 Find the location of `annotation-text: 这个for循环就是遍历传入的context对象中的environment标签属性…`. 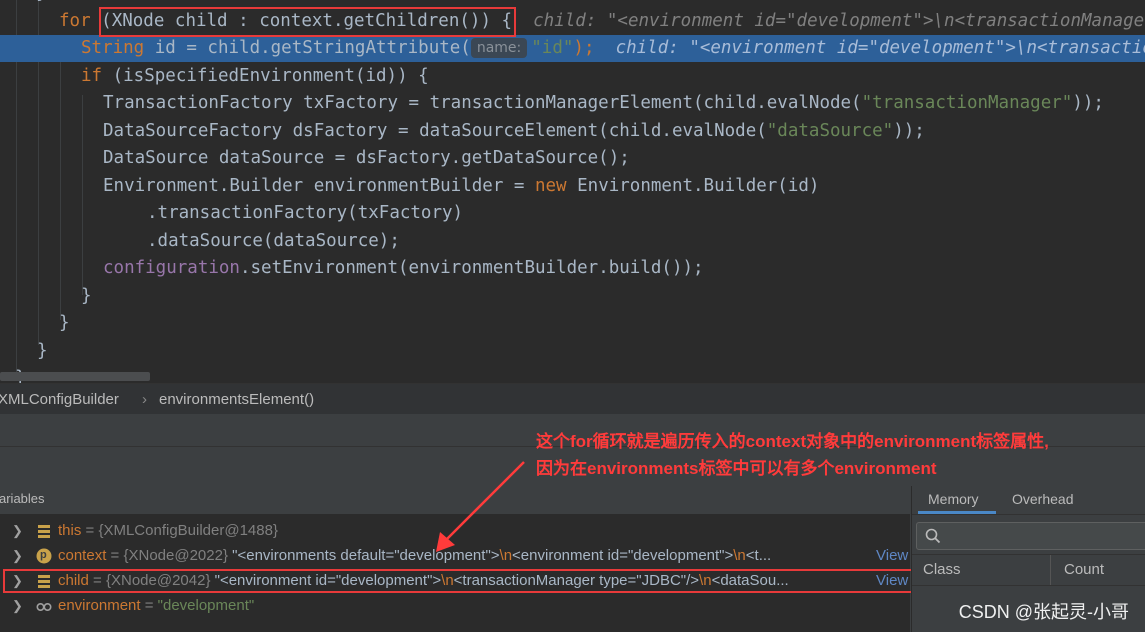

annotation-text: 这个for循环就是遍历传入的context对象中的environment标签属性… is located at coordinates (792, 455).